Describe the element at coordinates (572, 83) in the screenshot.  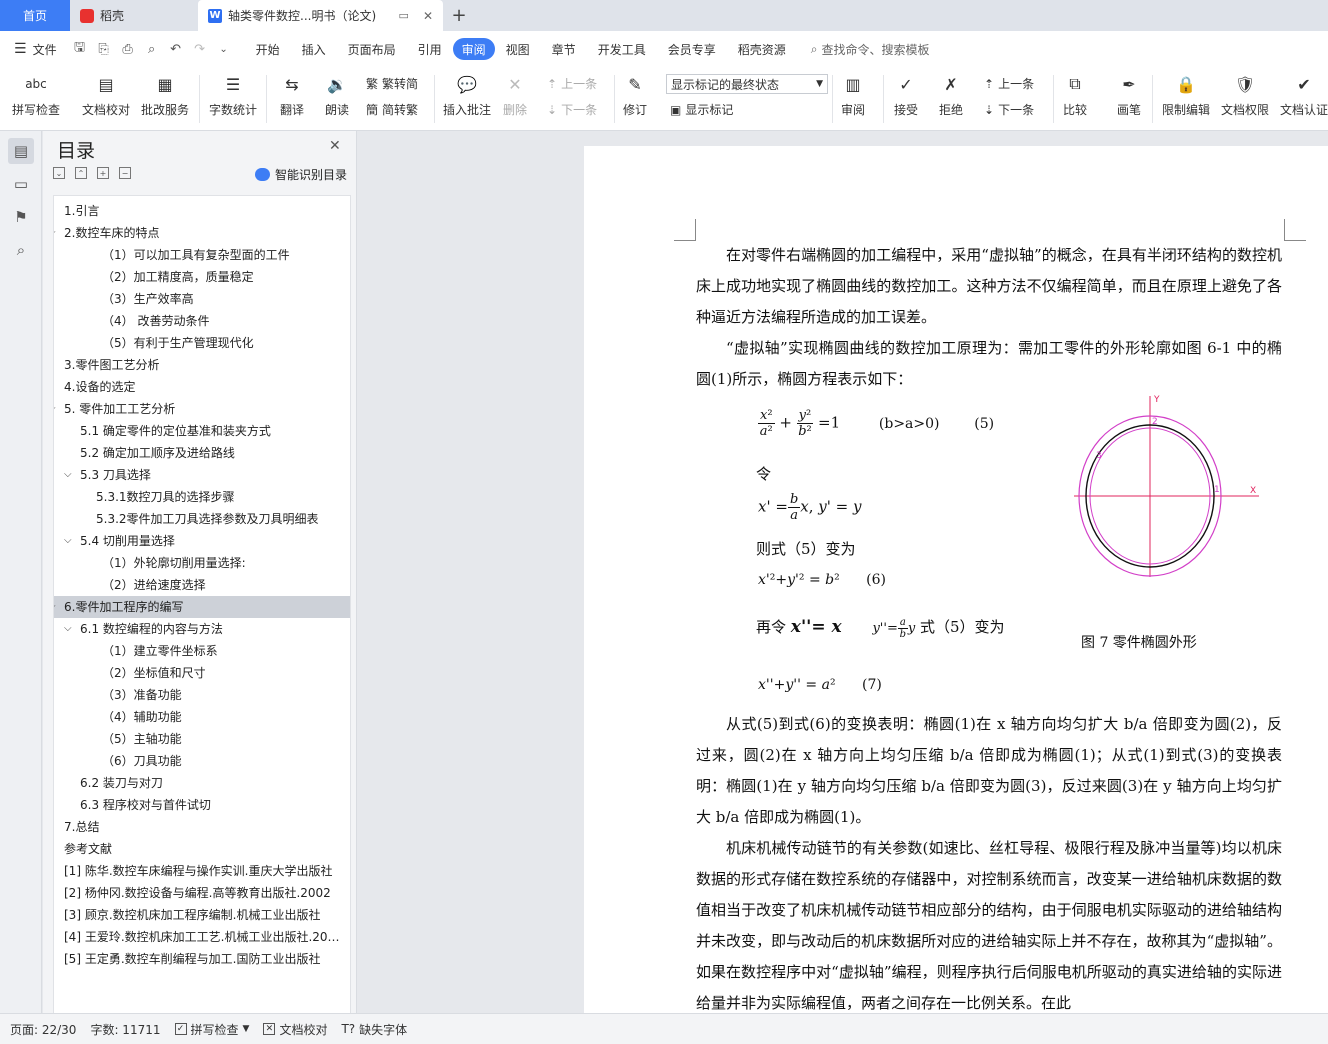
I see `prev-comment-button: ⇡ 上一条` at that location.